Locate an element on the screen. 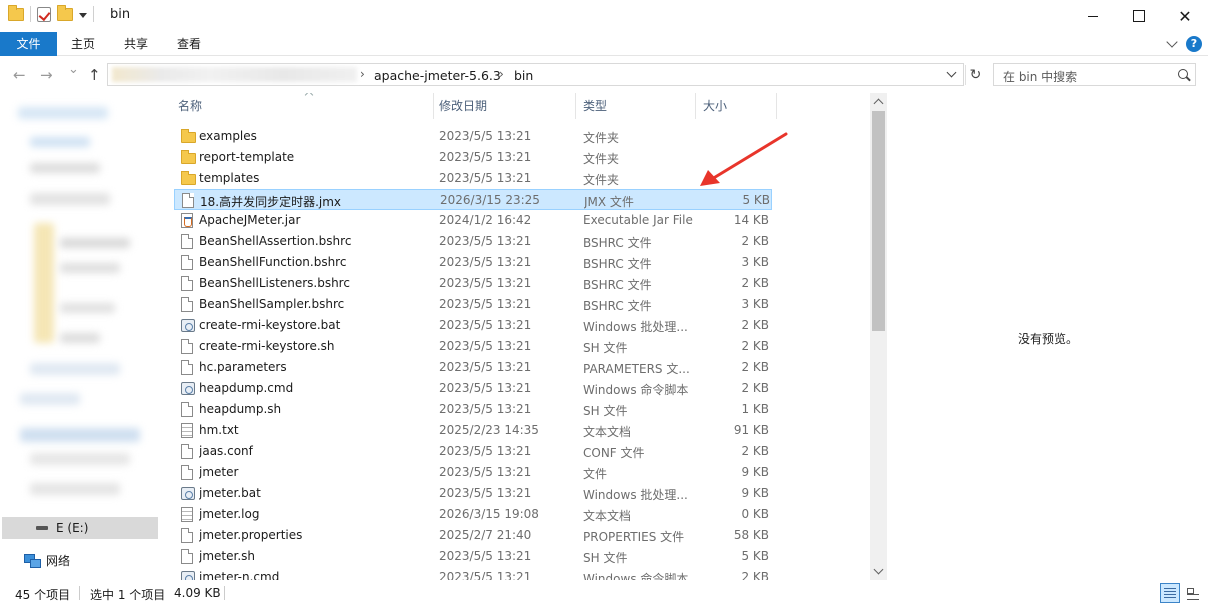 The height and width of the screenshot is (606, 1208). help-icon: ? is located at coordinates (1194, 44).